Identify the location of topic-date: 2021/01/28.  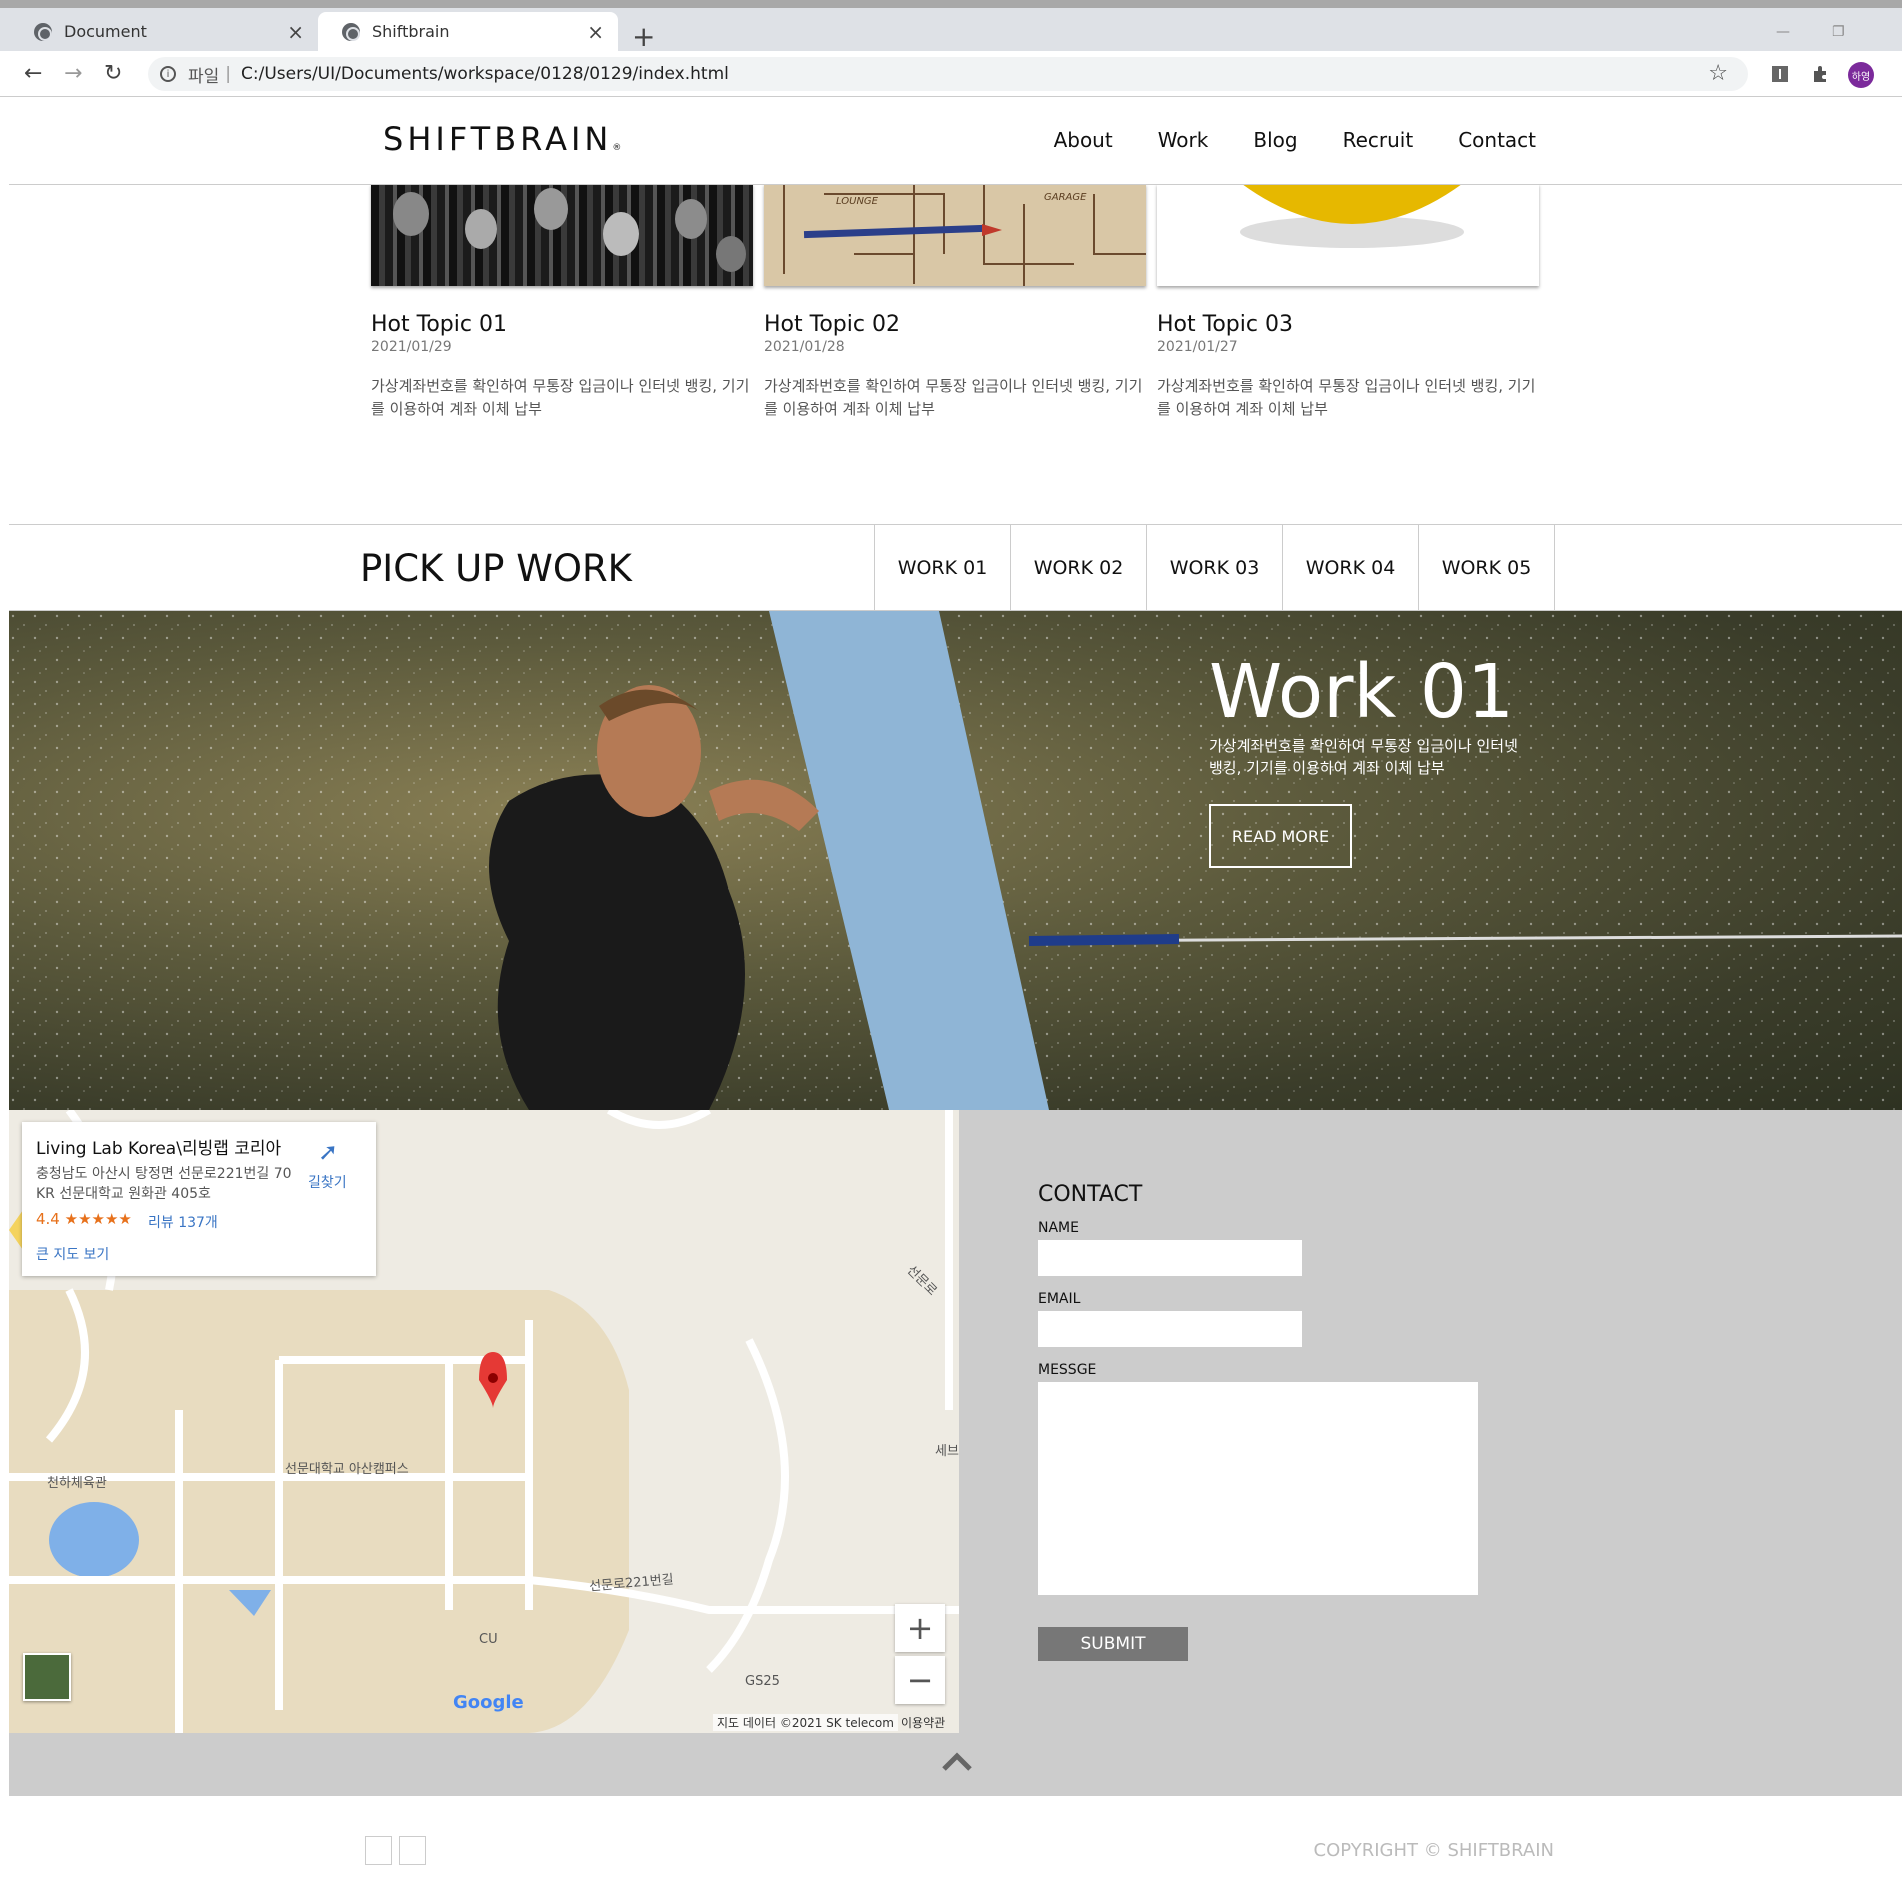
(804, 347).